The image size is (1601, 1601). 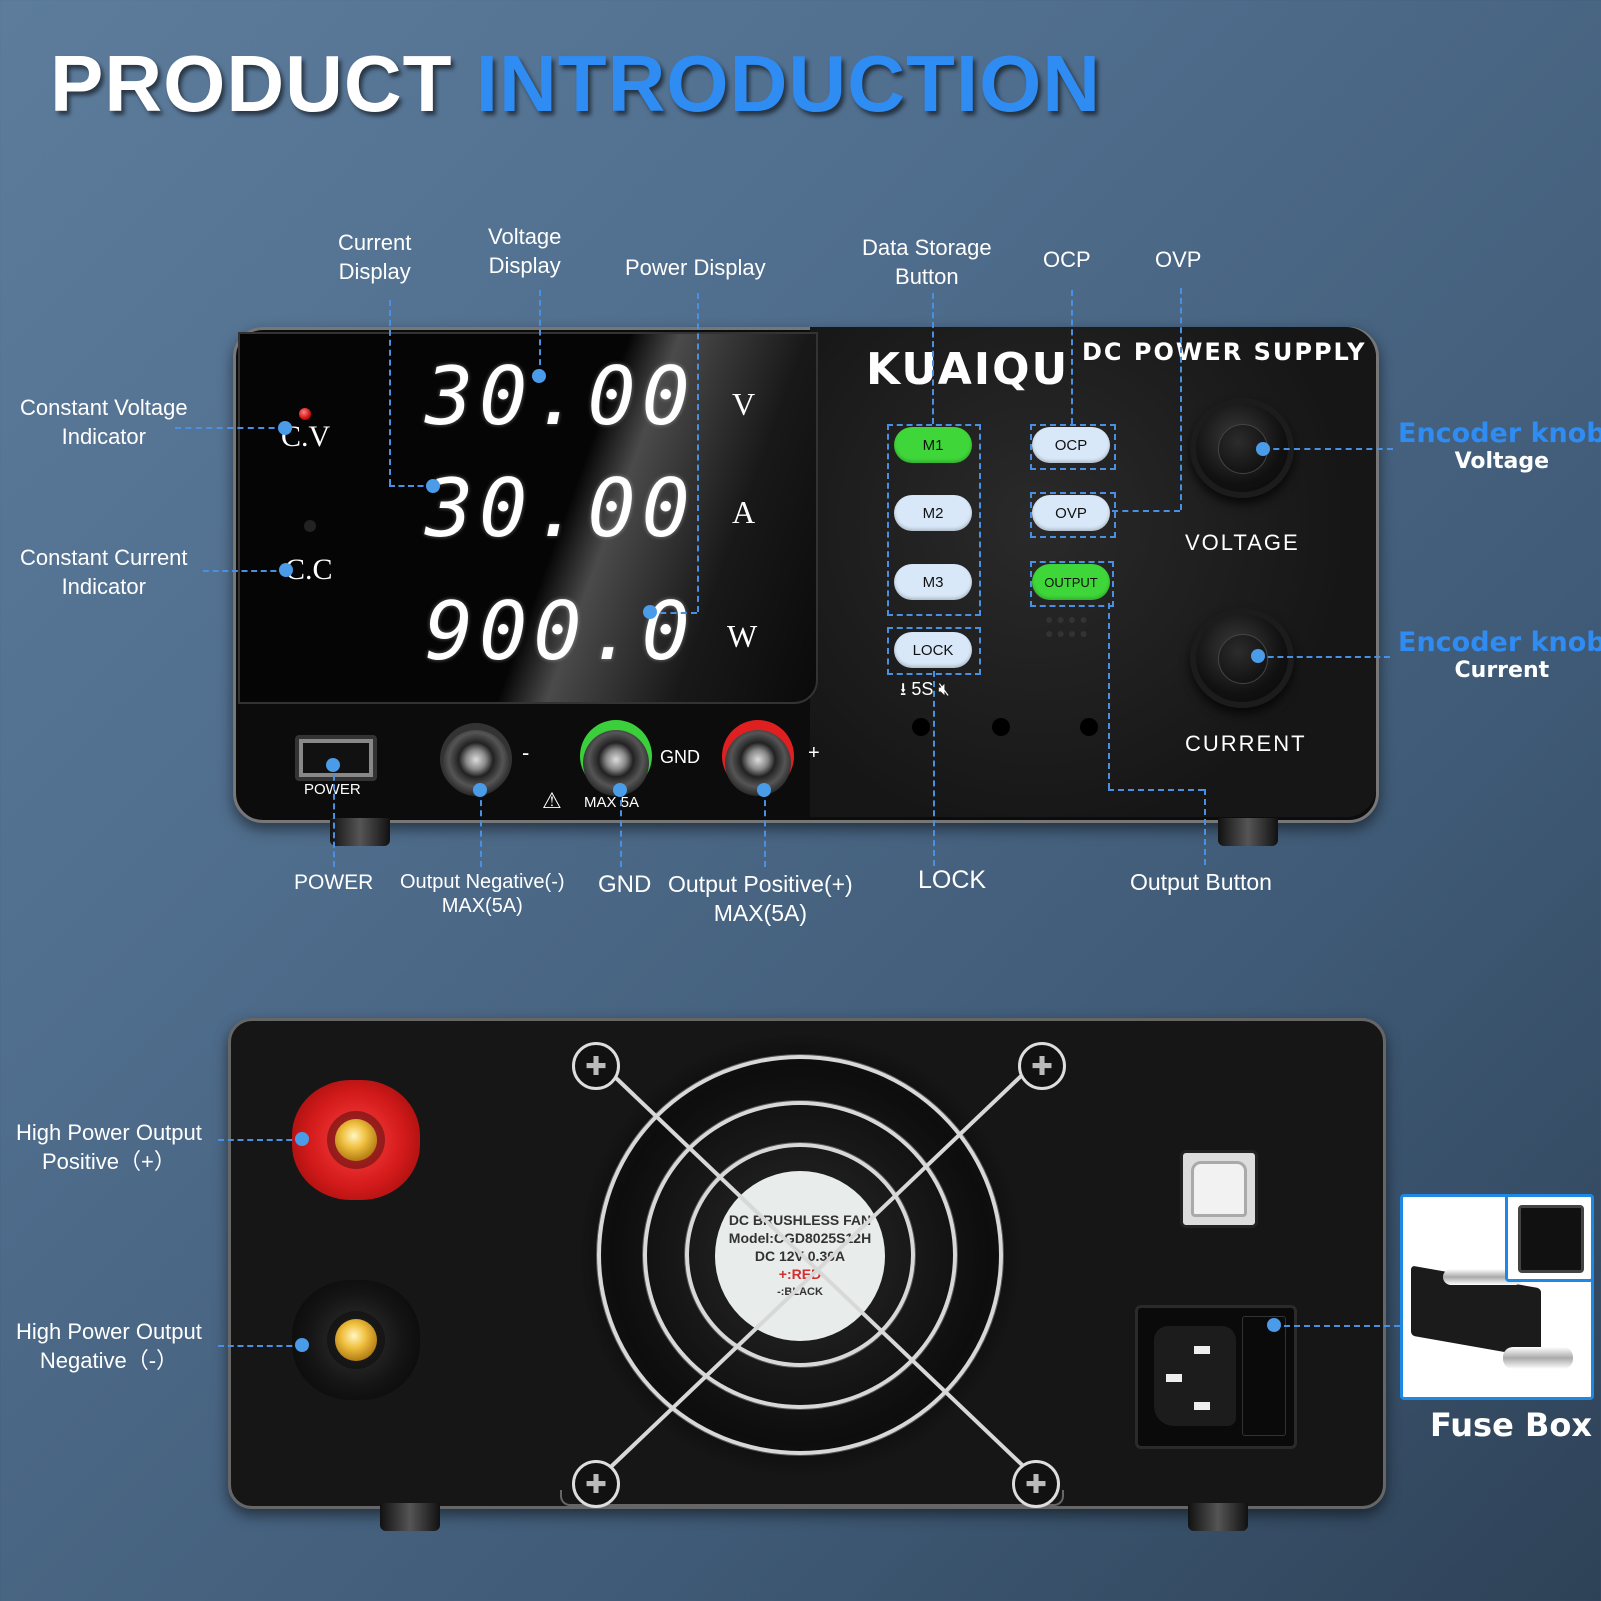 I want to click on output-button: OUTPUT, so click(x=1071, y=582).